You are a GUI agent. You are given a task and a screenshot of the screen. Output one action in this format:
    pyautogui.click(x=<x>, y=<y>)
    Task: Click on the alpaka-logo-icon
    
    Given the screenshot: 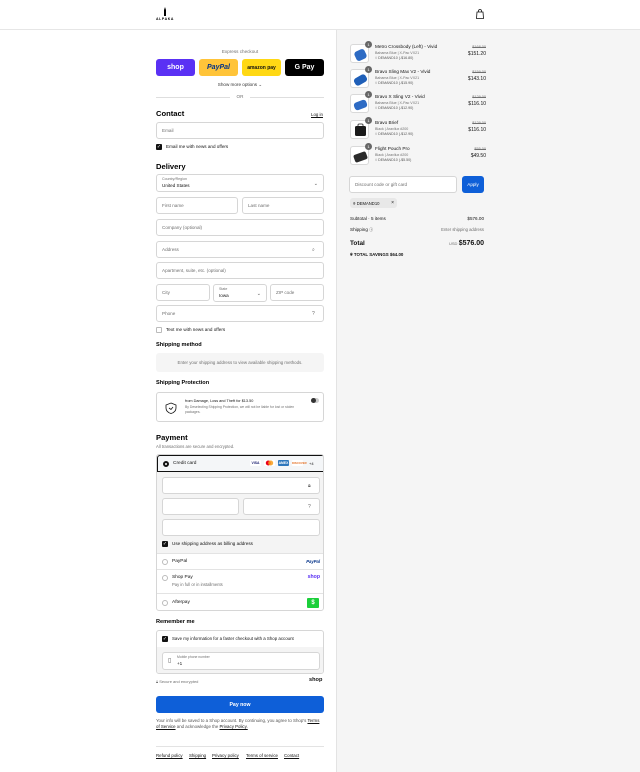 What is the action you would take?
    pyautogui.click(x=165, y=11)
    